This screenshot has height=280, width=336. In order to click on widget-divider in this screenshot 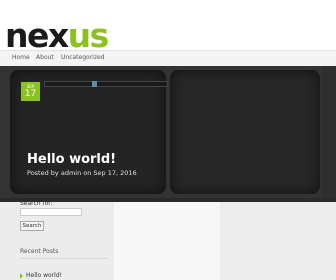, I will do `click(64, 258)`.